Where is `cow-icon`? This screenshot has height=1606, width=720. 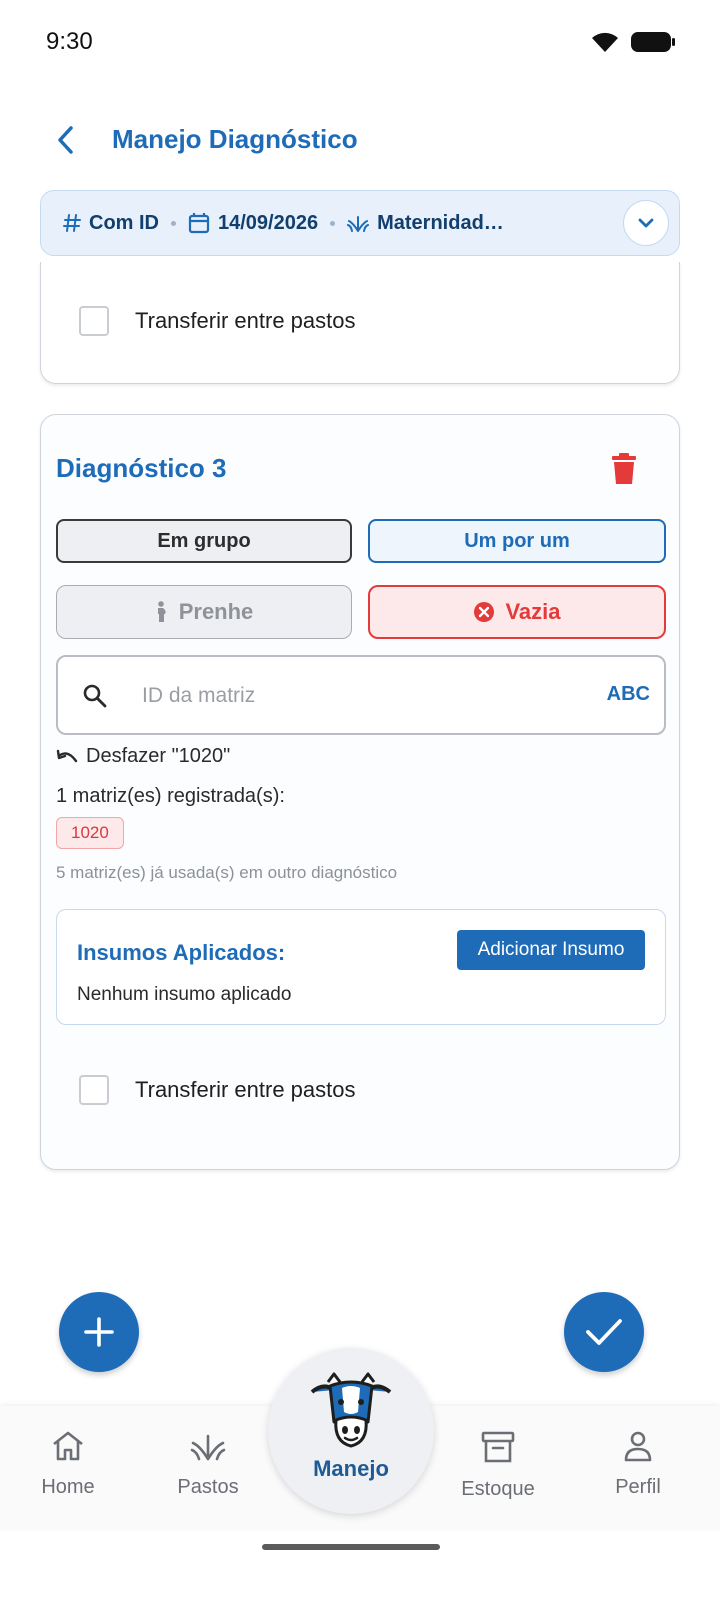
cow-icon is located at coordinates (351, 1410).